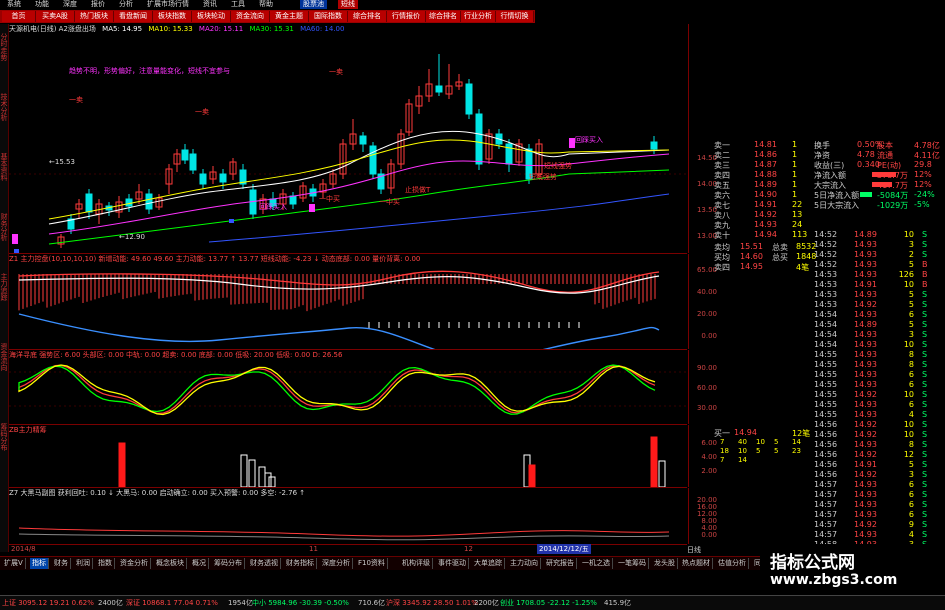 This screenshot has height=610, width=945. I want to click on bottom-tab: F10资料, so click(372, 563).